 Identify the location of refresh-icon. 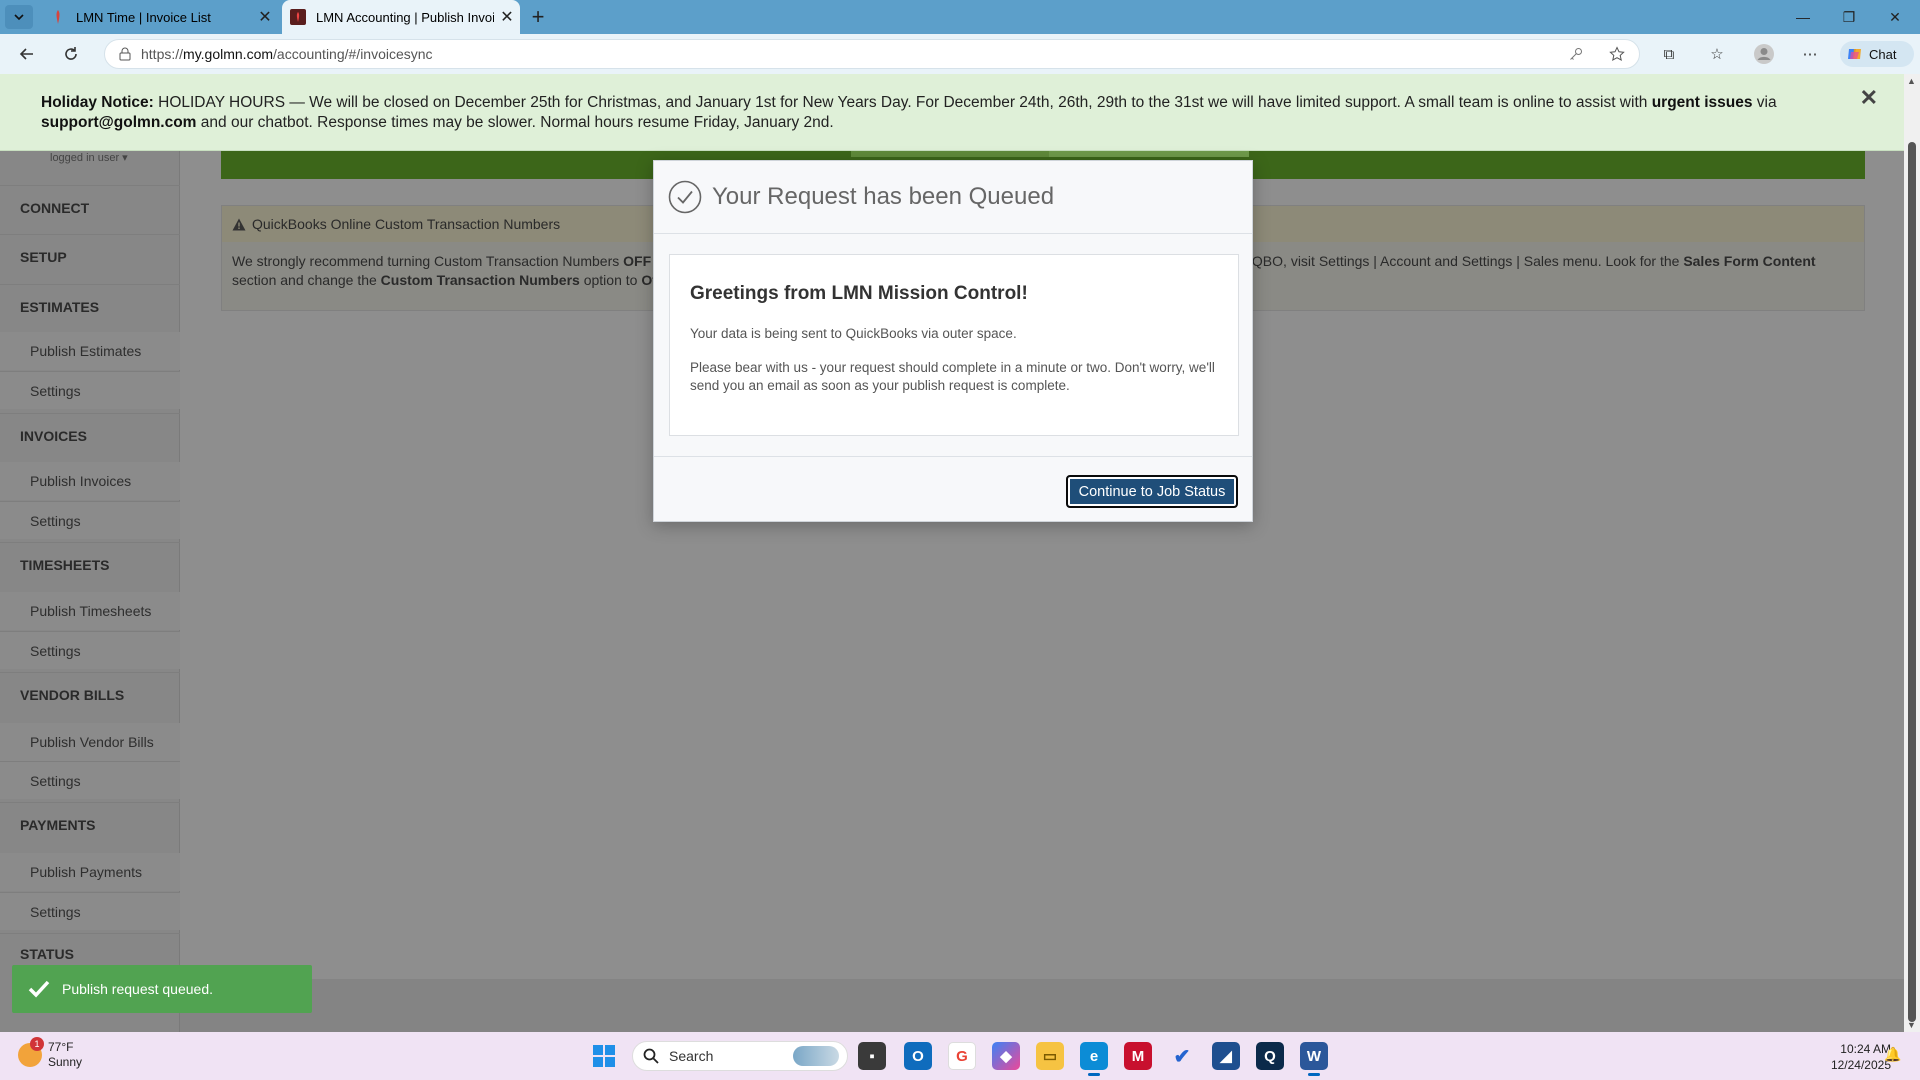
(71, 53).